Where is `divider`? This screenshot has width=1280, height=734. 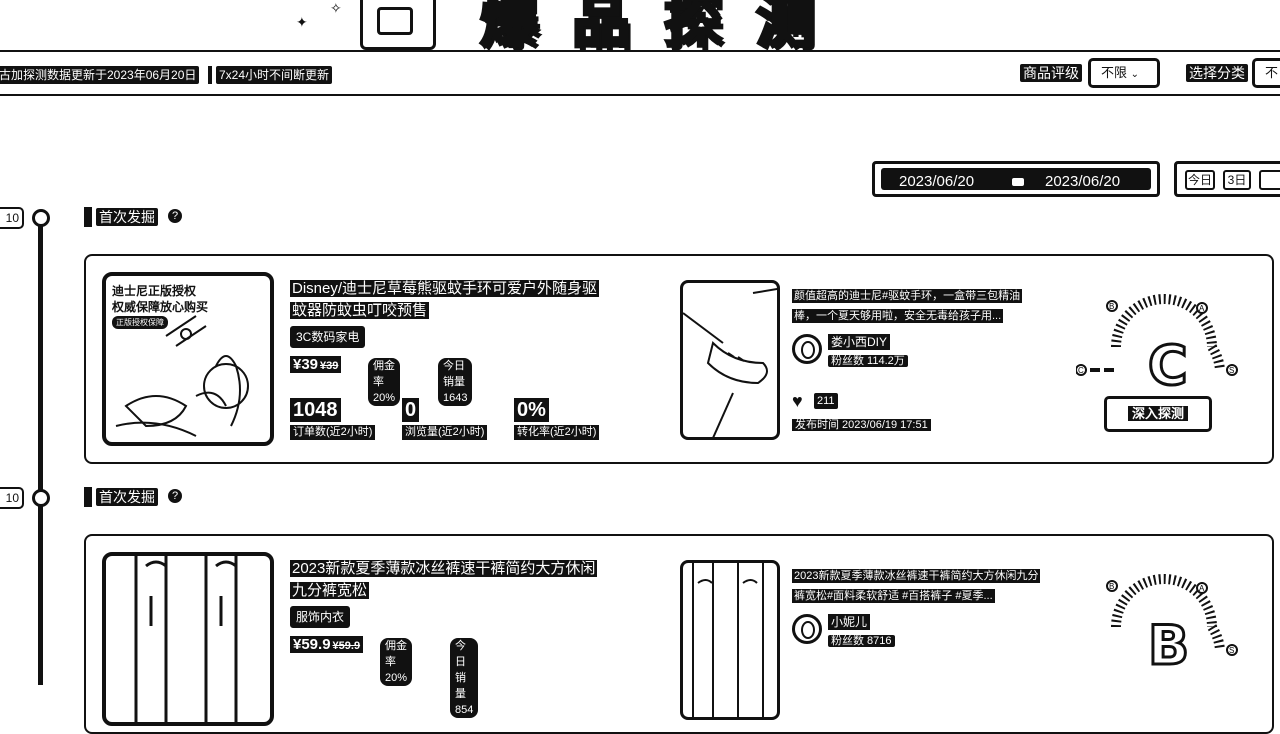 divider is located at coordinates (210, 75).